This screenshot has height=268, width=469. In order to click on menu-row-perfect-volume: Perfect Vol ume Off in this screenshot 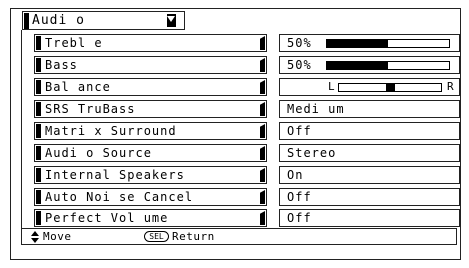, I will do `click(247, 218)`.